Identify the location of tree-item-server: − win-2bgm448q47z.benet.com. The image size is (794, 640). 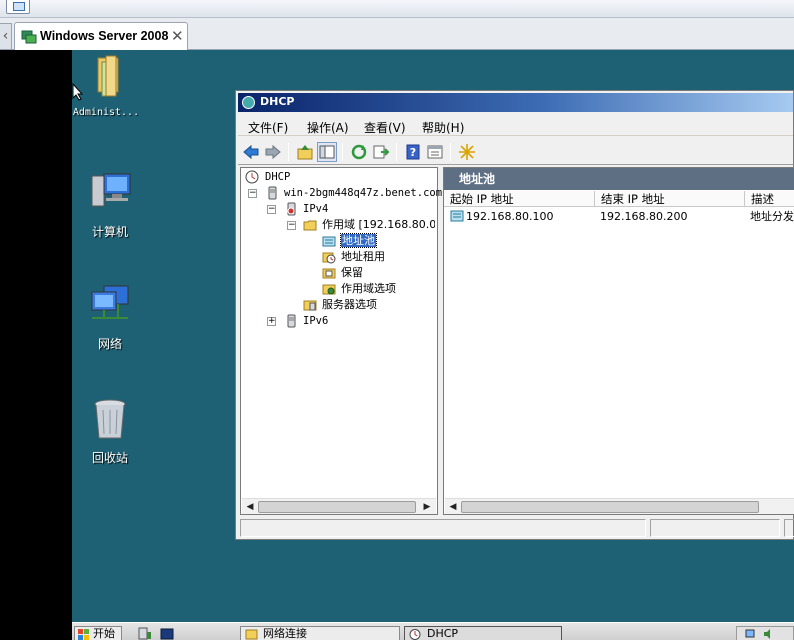
(344, 193).